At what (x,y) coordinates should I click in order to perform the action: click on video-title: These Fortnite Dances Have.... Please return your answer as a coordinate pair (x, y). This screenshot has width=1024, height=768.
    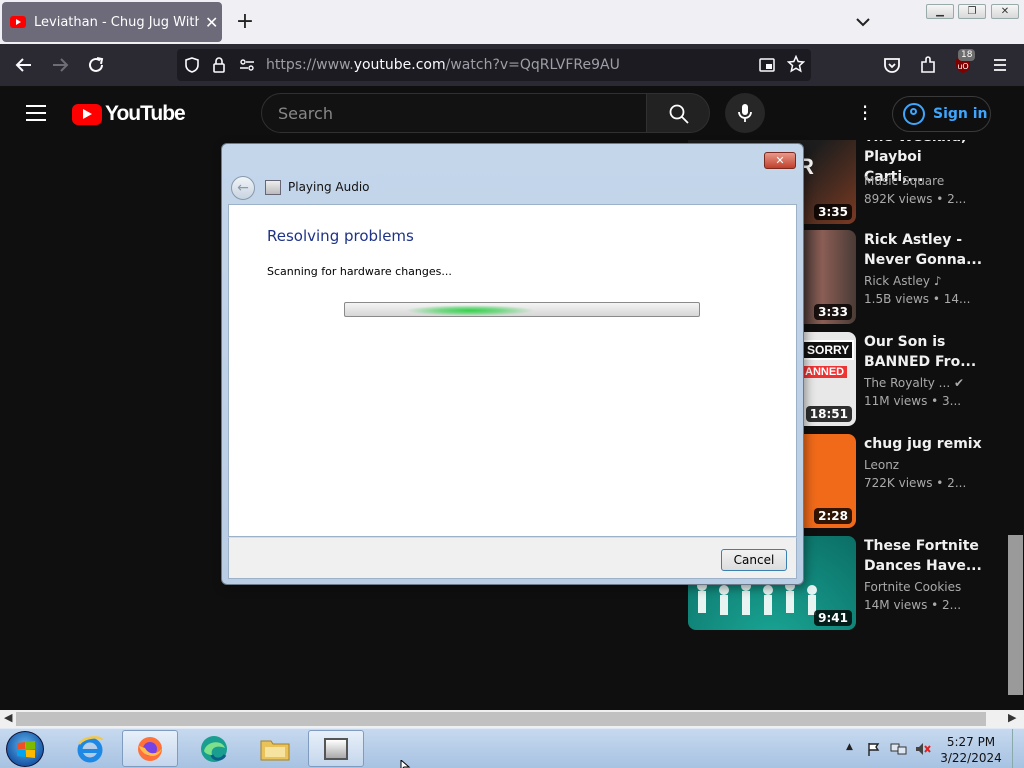
    Looking at the image, I should click on (924, 556).